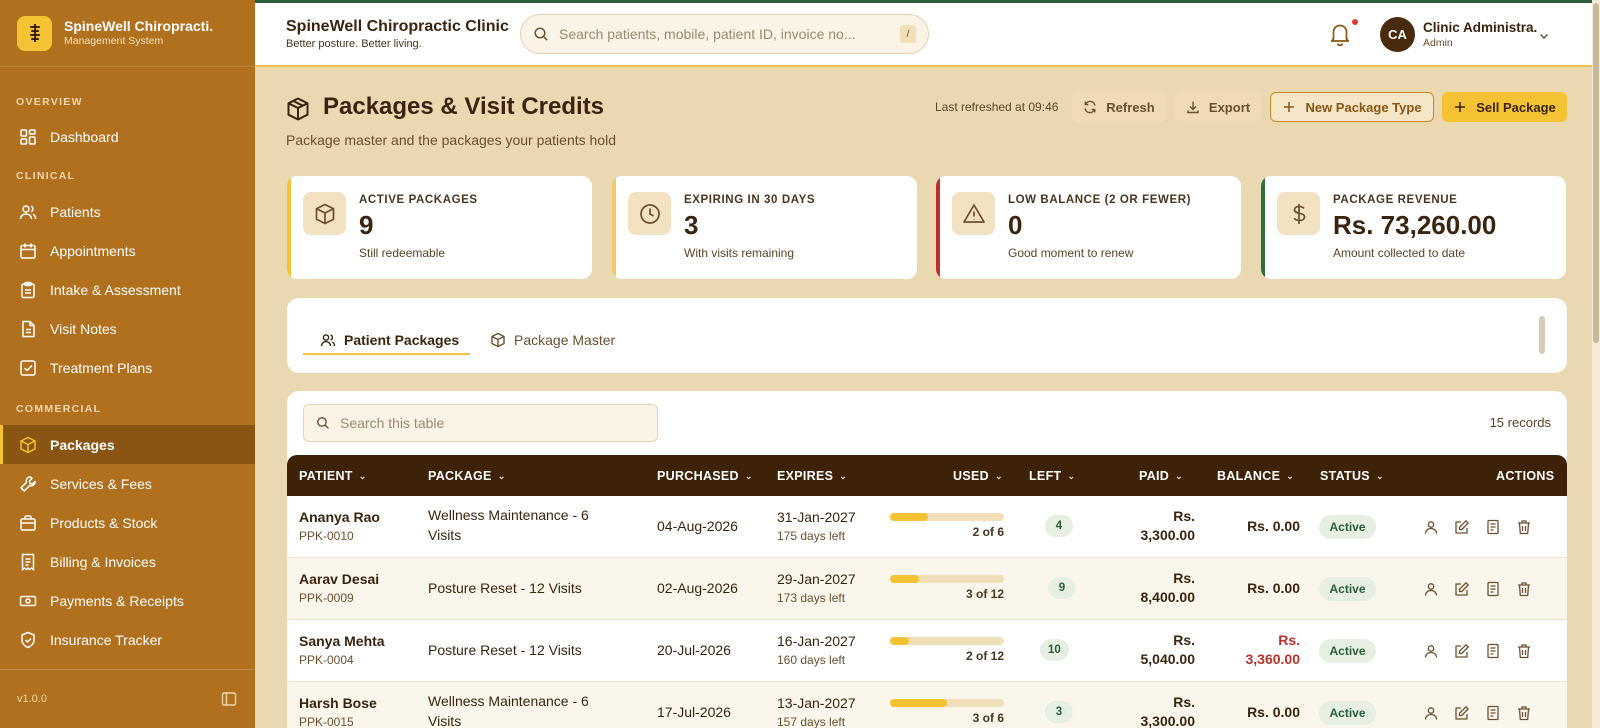 The width and height of the screenshot is (1600, 728). Describe the element at coordinates (339, 517) in the screenshot. I see `patient-name: Ananya Rao` at that location.